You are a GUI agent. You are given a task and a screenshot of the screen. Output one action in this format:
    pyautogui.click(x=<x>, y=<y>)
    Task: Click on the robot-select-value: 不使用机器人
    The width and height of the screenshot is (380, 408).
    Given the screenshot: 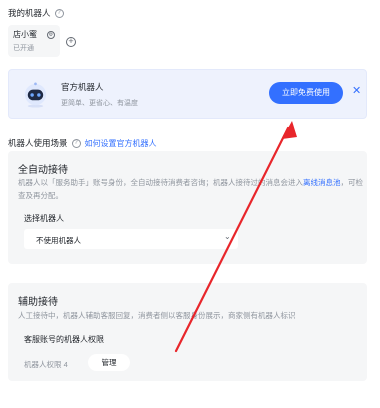 What is the action you would take?
    pyautogui.click(x=58, y=240)
    